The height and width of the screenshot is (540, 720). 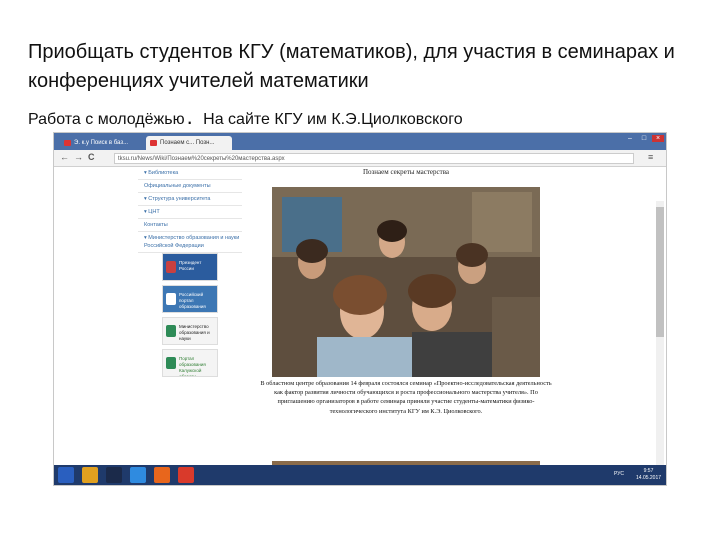 What do you see at coordinates (658, 138) in the screenshot?
I see `close-button: ×` at bounding box center [658, 138].